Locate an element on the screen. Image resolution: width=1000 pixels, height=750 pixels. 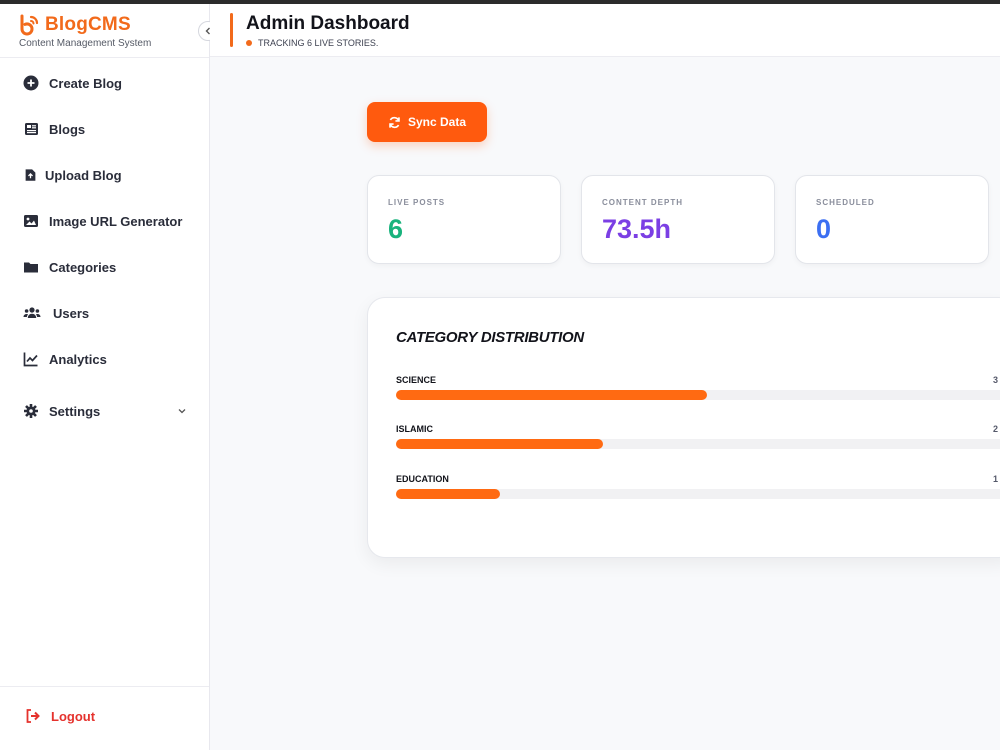
line-chart-icon is located at coordinates (30, 359).